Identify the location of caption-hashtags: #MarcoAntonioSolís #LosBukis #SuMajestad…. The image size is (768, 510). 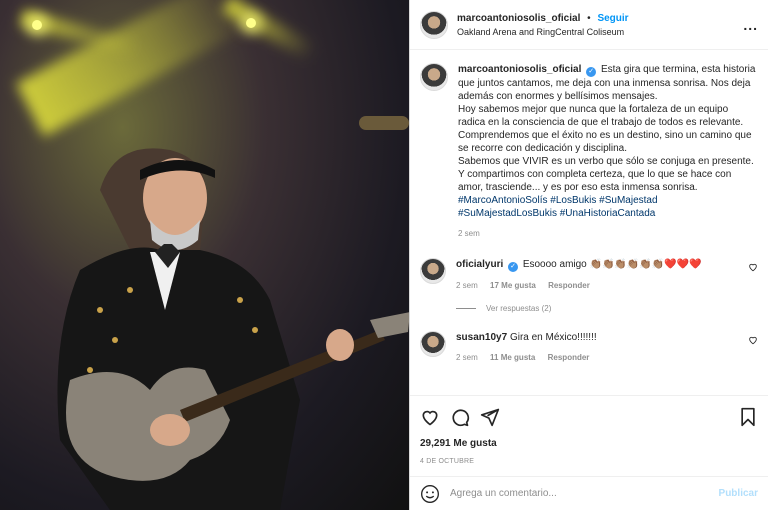
(608, 207).